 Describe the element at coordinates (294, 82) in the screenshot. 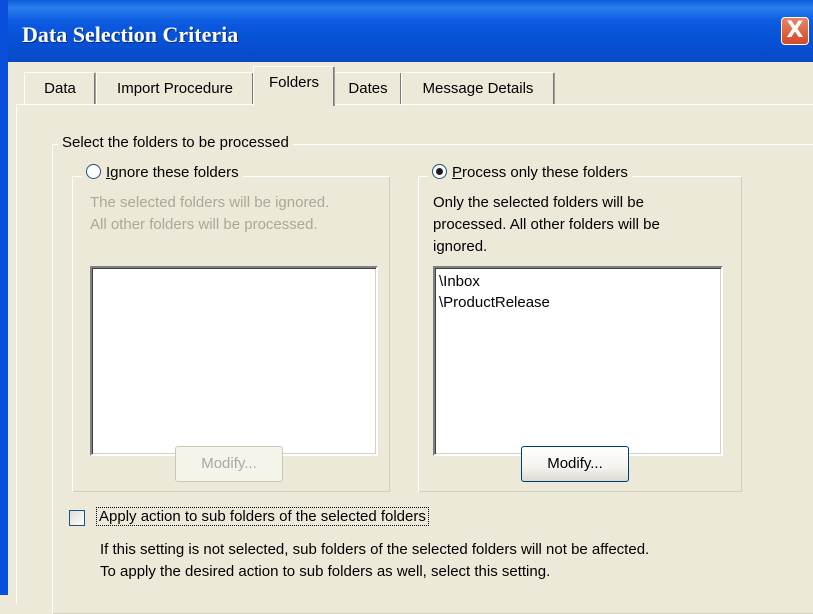

I see `tab-label: Folders` at that location.